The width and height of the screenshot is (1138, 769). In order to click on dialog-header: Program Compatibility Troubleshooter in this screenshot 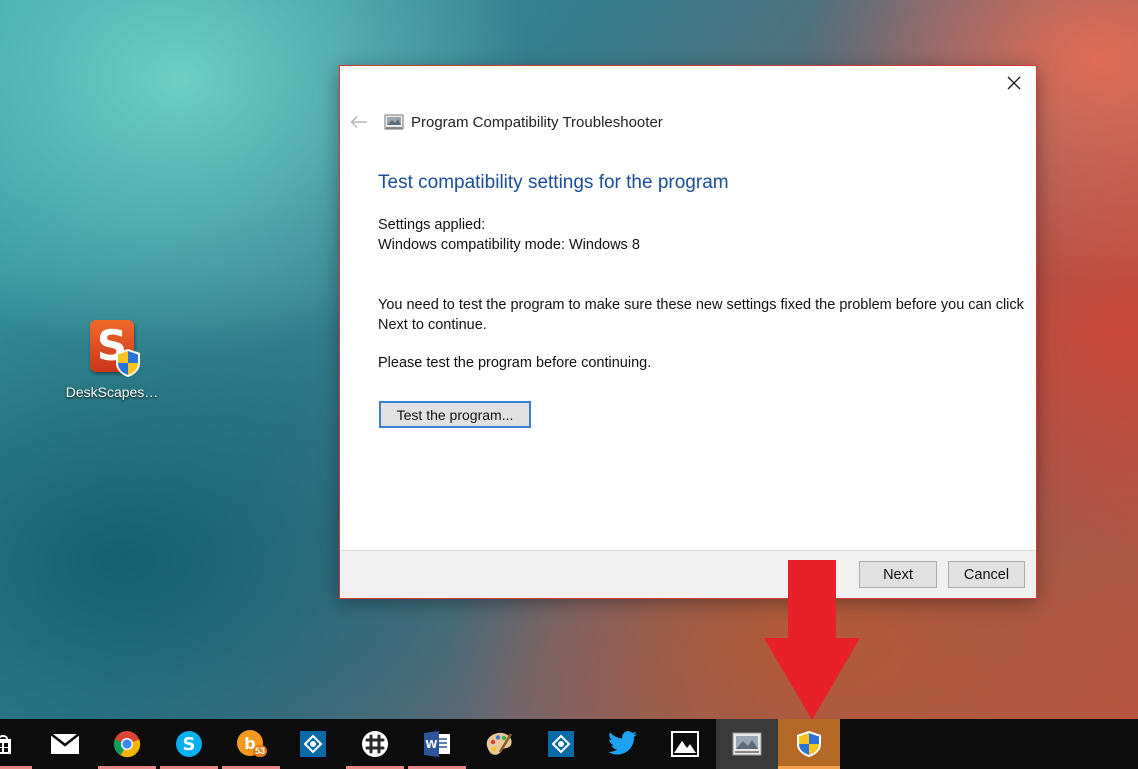, I will do `click(505, 122)`.